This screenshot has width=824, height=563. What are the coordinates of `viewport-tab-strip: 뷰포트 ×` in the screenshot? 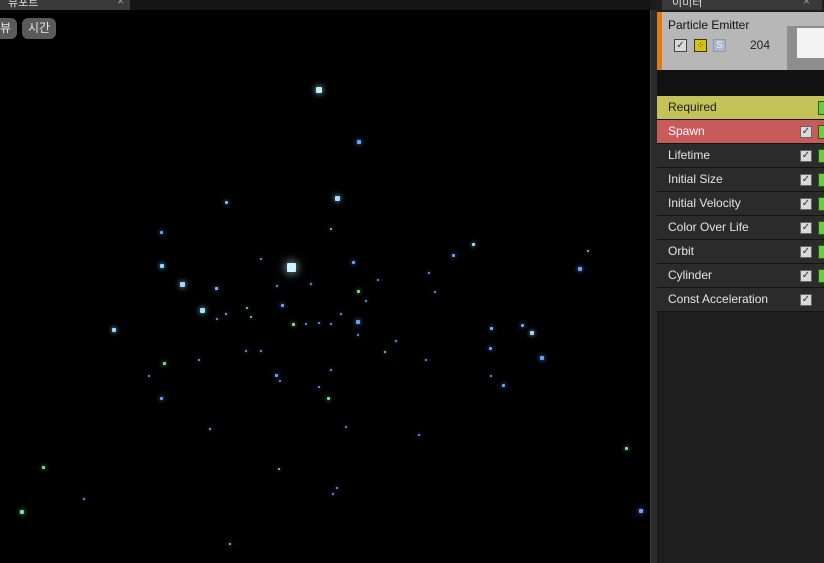 It's located at (325, 5).